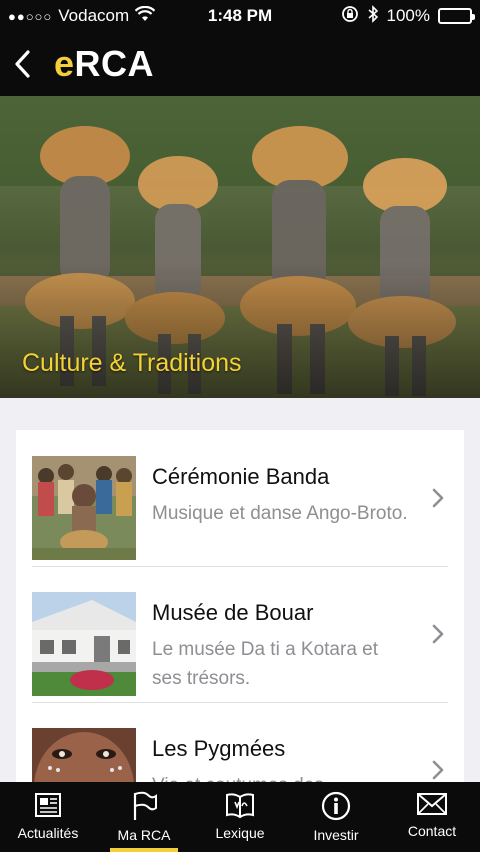 The height and width of the screenshot is (852, 480). Describe the element at coordinates (456, 16) in the screenshot. I see `battery-icon` at that location.